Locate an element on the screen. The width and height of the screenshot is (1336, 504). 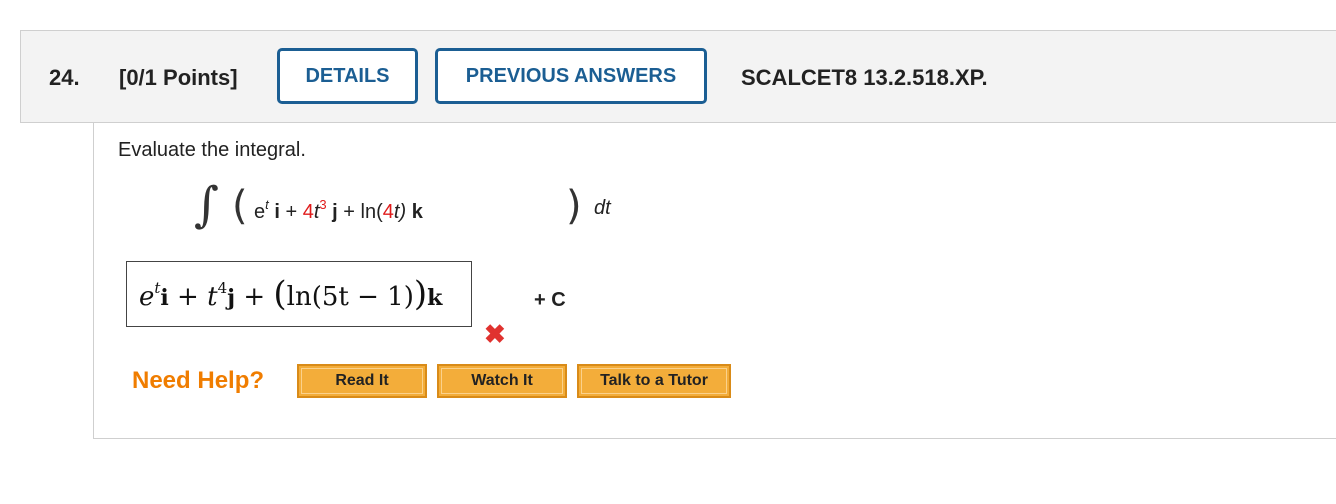
vector-i: i is located at coordinates (277, 212).